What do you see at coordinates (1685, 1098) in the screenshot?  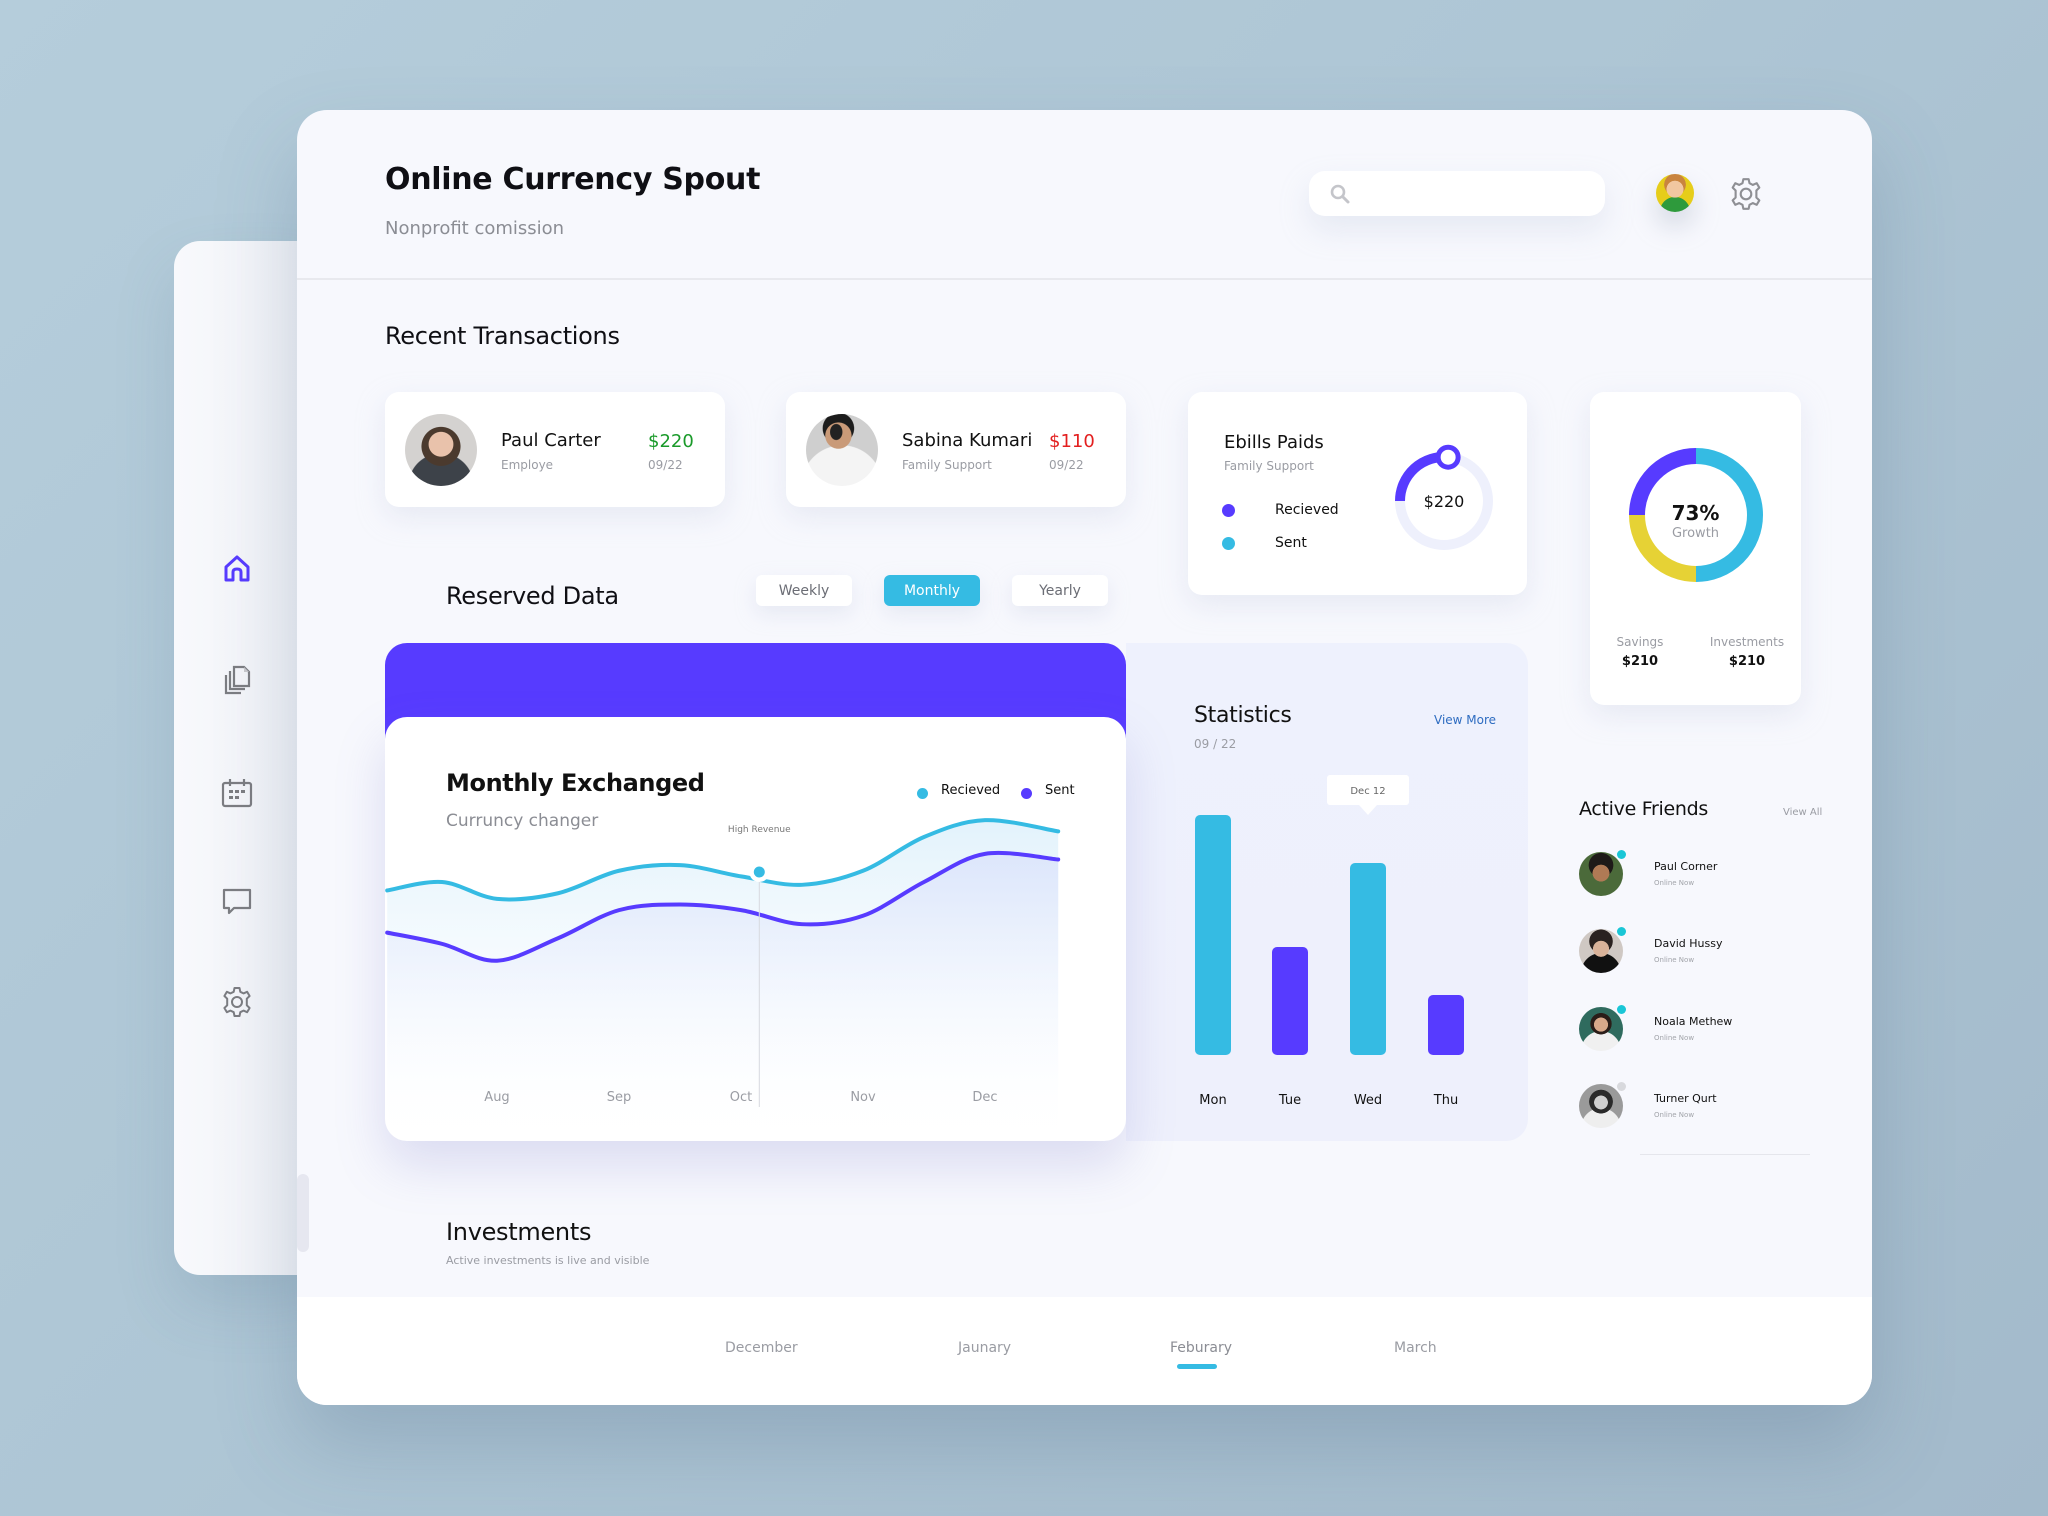 I see `friend-name: Turner Qurt` at bounding box center [1685, 1098].